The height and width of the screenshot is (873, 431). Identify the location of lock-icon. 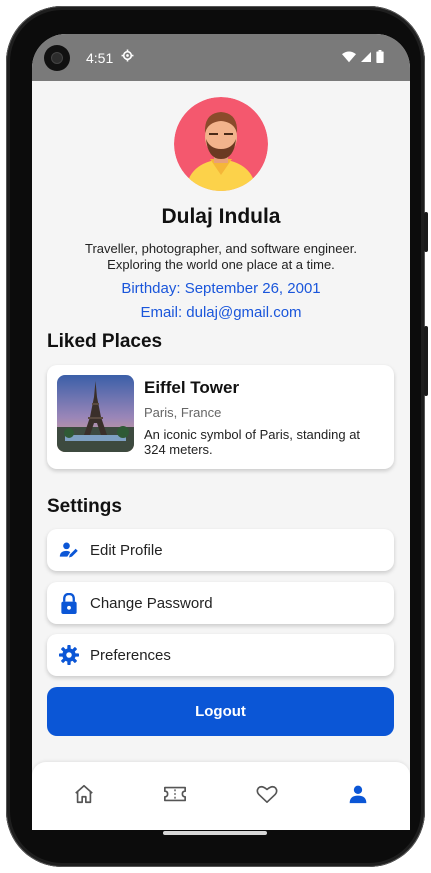
(69, 603).